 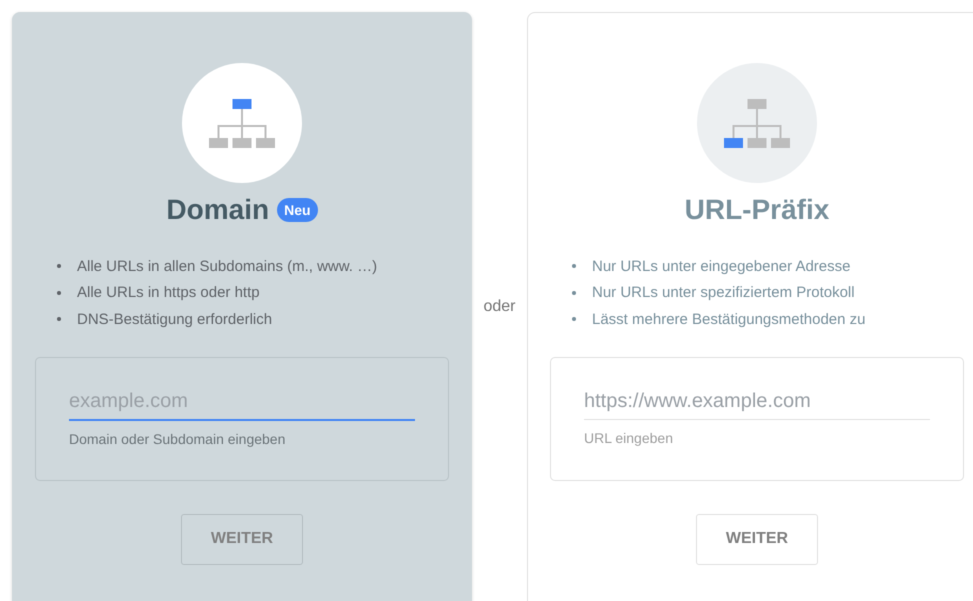 What do you see at coordinates (729, 319) in the screenshot?
I see `feature-text: Lässt mehrere Bestätigungsmethoden zu` at bounding box center [729, 319].